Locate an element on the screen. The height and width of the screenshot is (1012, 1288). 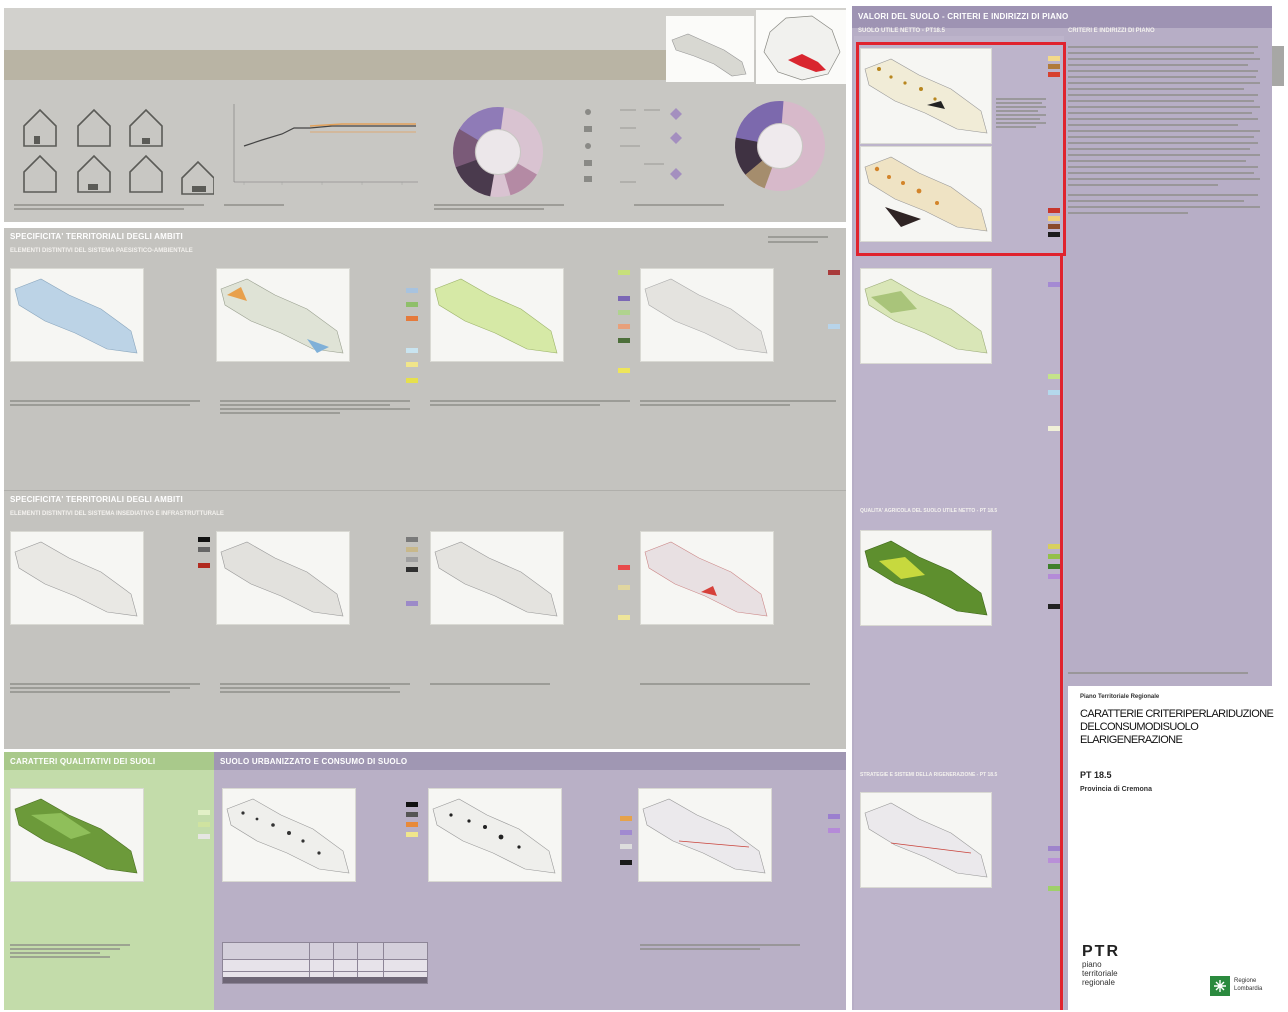
house-icon is located at coordinates (119, 151).